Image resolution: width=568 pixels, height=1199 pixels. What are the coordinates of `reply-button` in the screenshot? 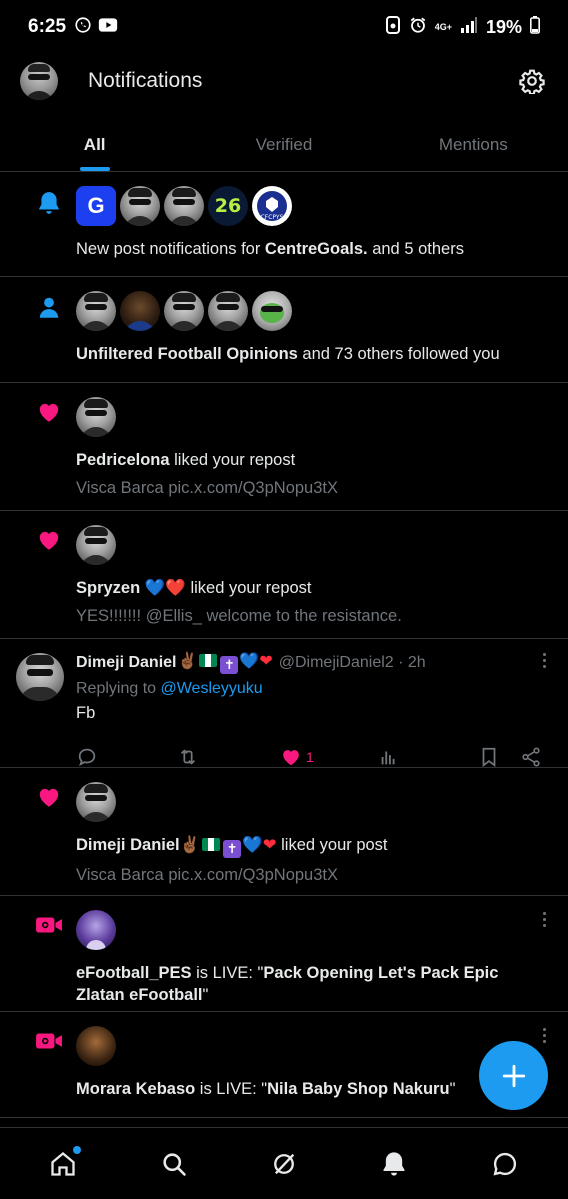 It's located at (87, 757).